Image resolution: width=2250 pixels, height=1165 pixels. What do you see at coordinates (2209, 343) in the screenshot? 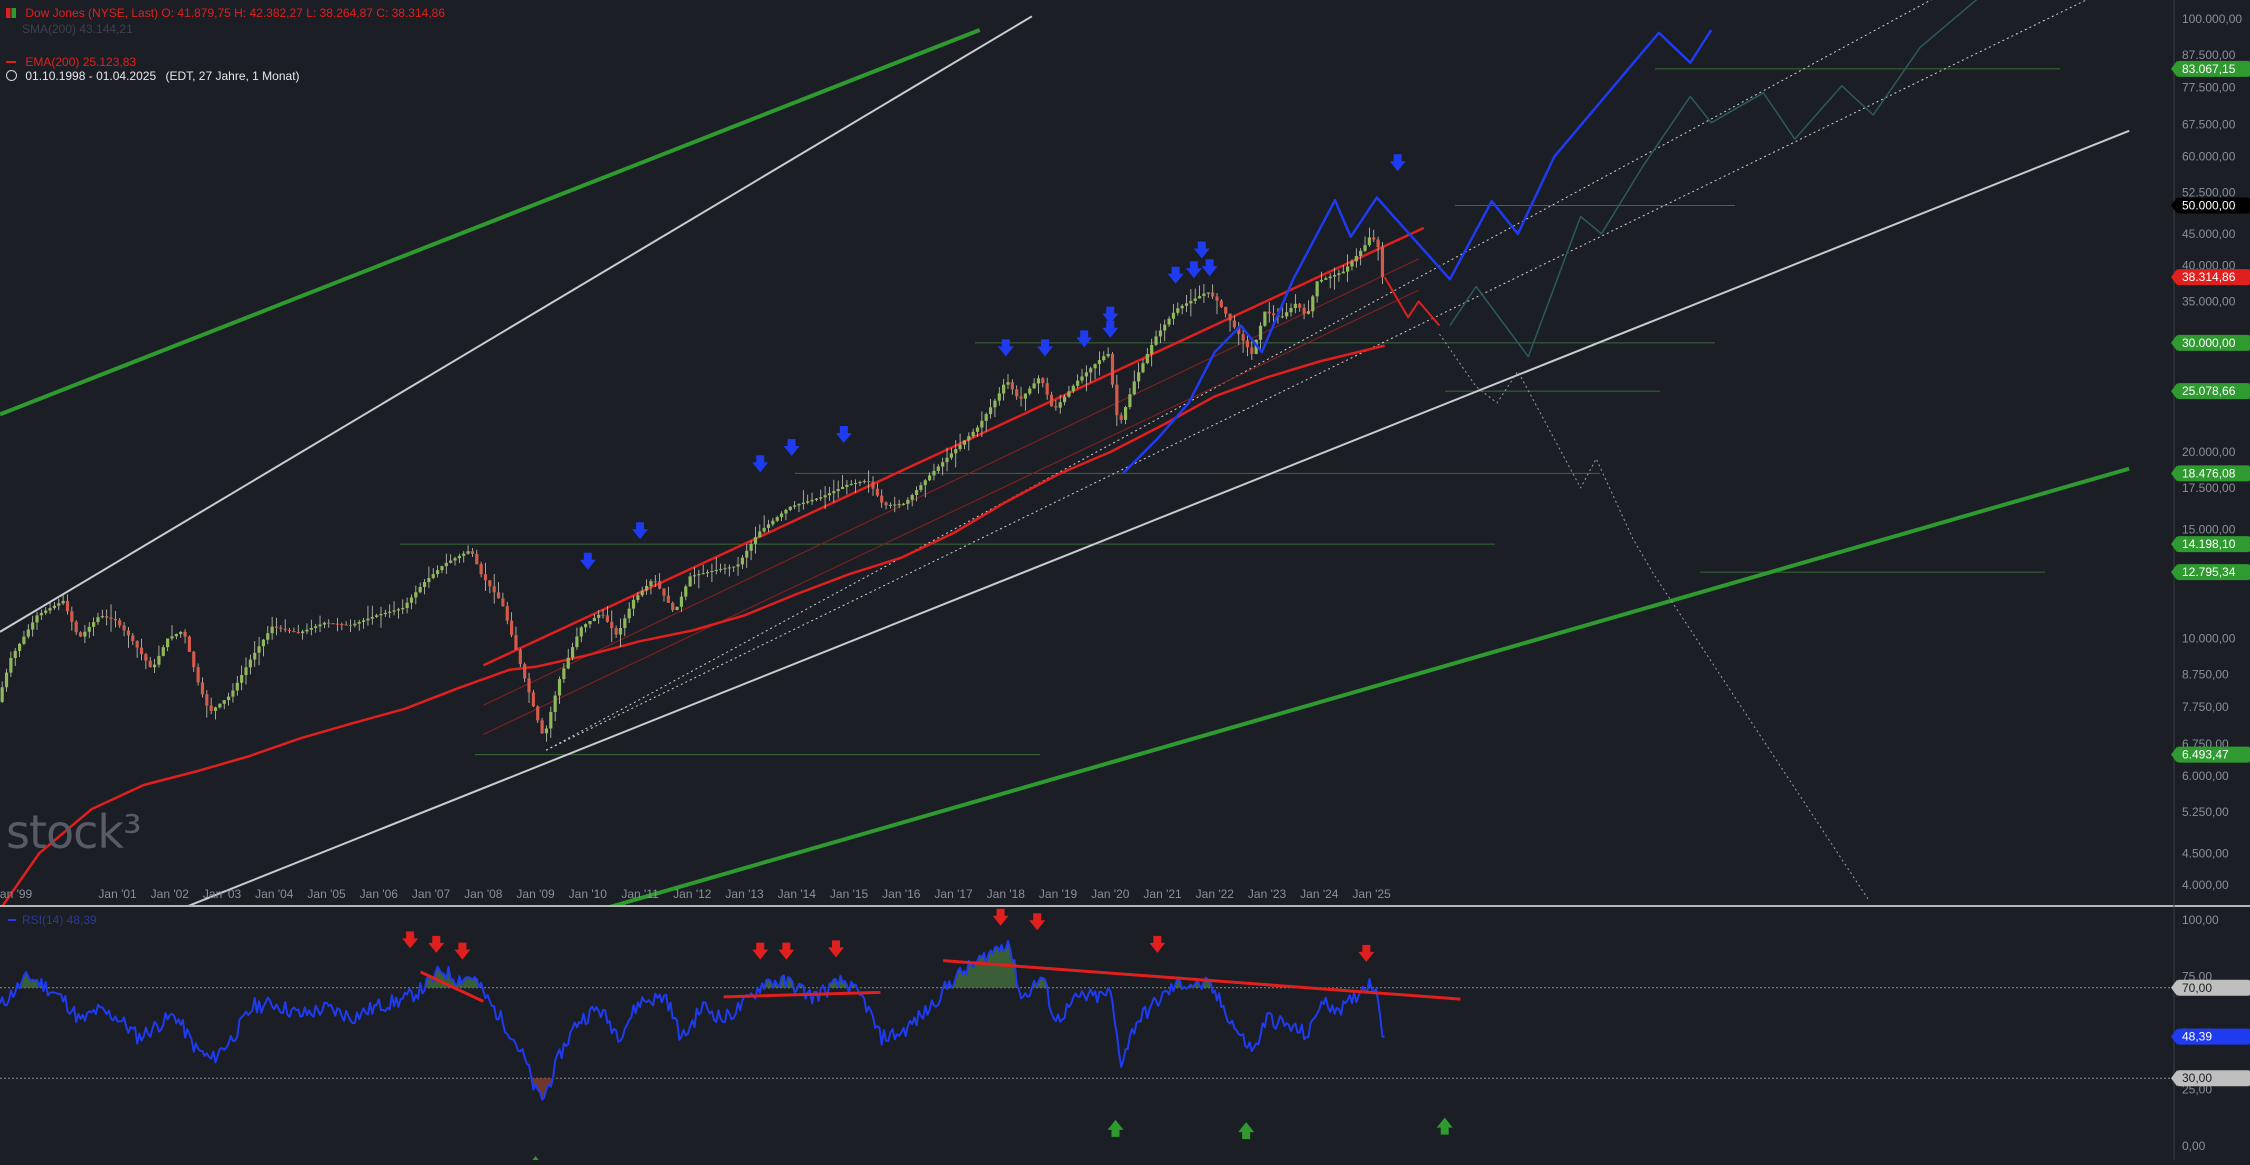
I see `price-flag-label: 30.000,00` at bounding box center [2209, 343].